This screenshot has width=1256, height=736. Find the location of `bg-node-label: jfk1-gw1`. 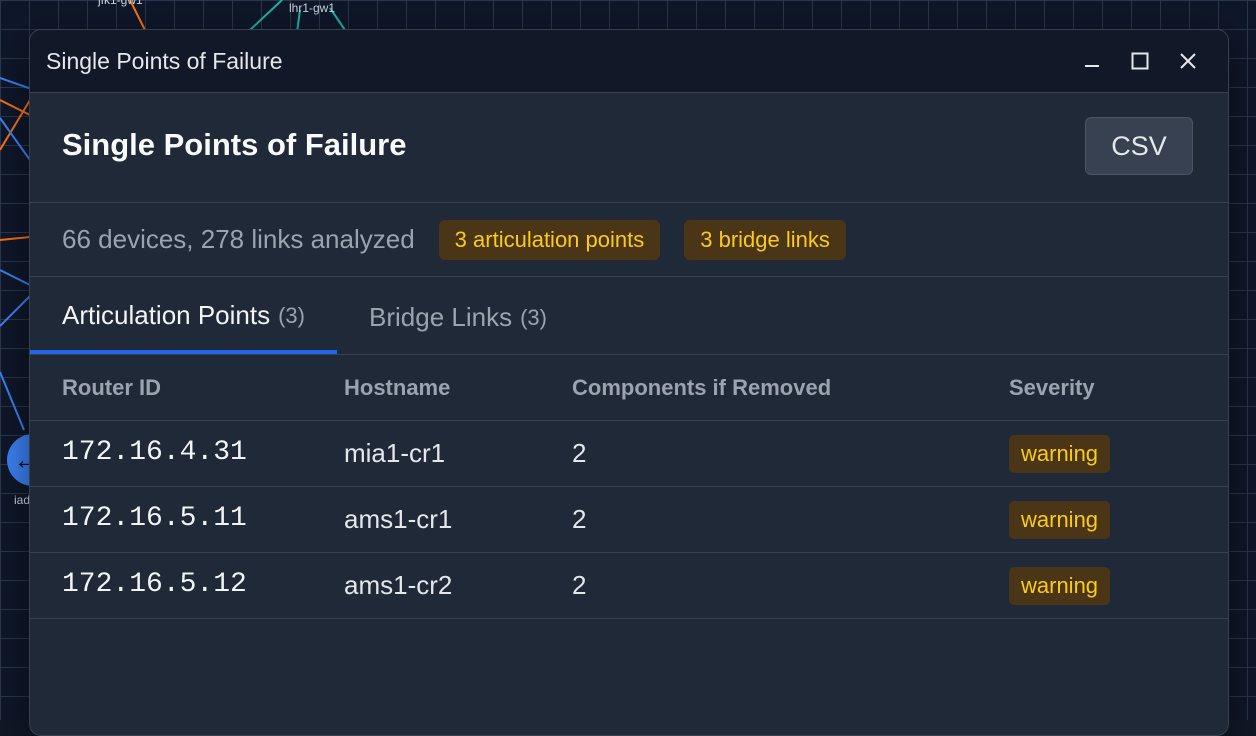

bg-node-label: jfk1-gw1 is located at coordinates (120, 3).